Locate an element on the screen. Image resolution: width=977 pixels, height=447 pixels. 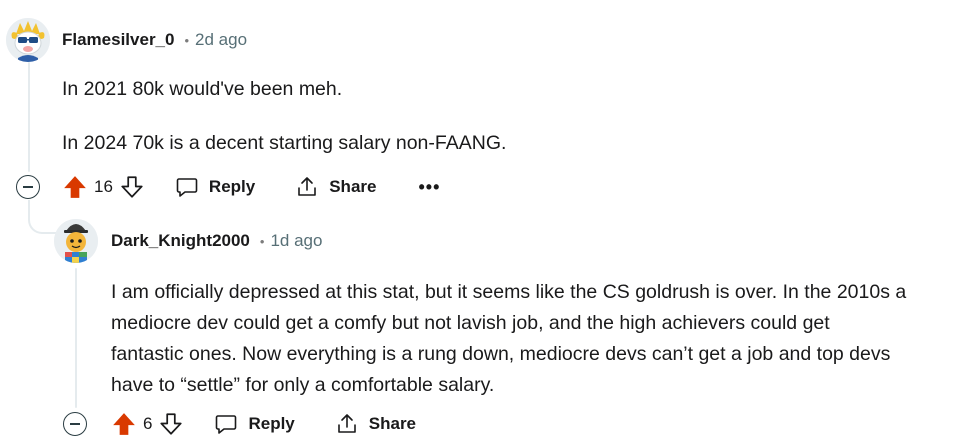
vote-group: 16 is located at coordinates (103, 187).